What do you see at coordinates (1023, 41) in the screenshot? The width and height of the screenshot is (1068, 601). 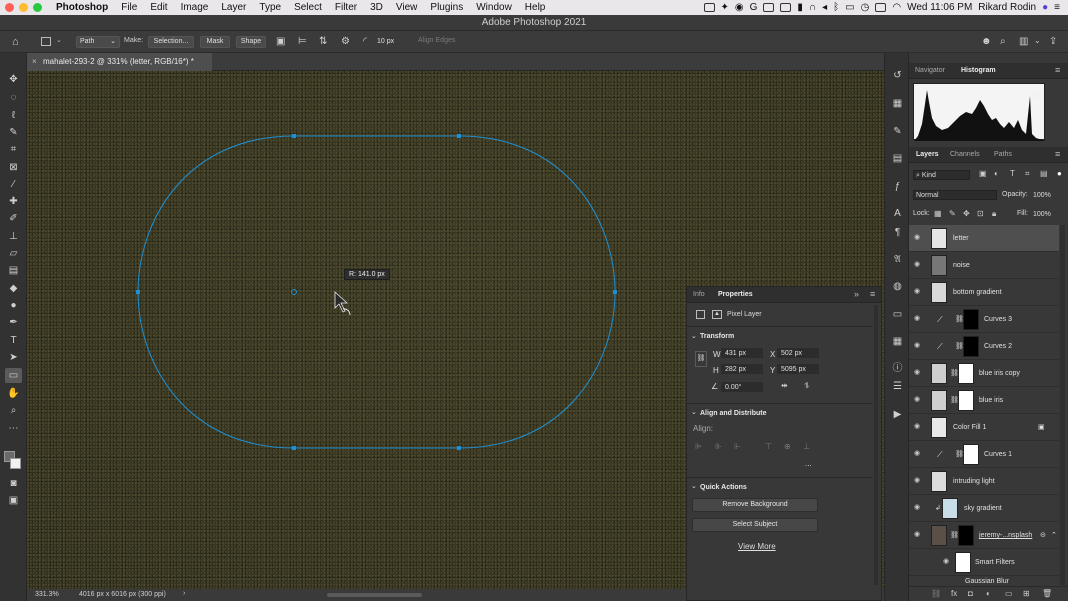 I see `workspace-icon: ▥` at bounding box center [1023, 41].